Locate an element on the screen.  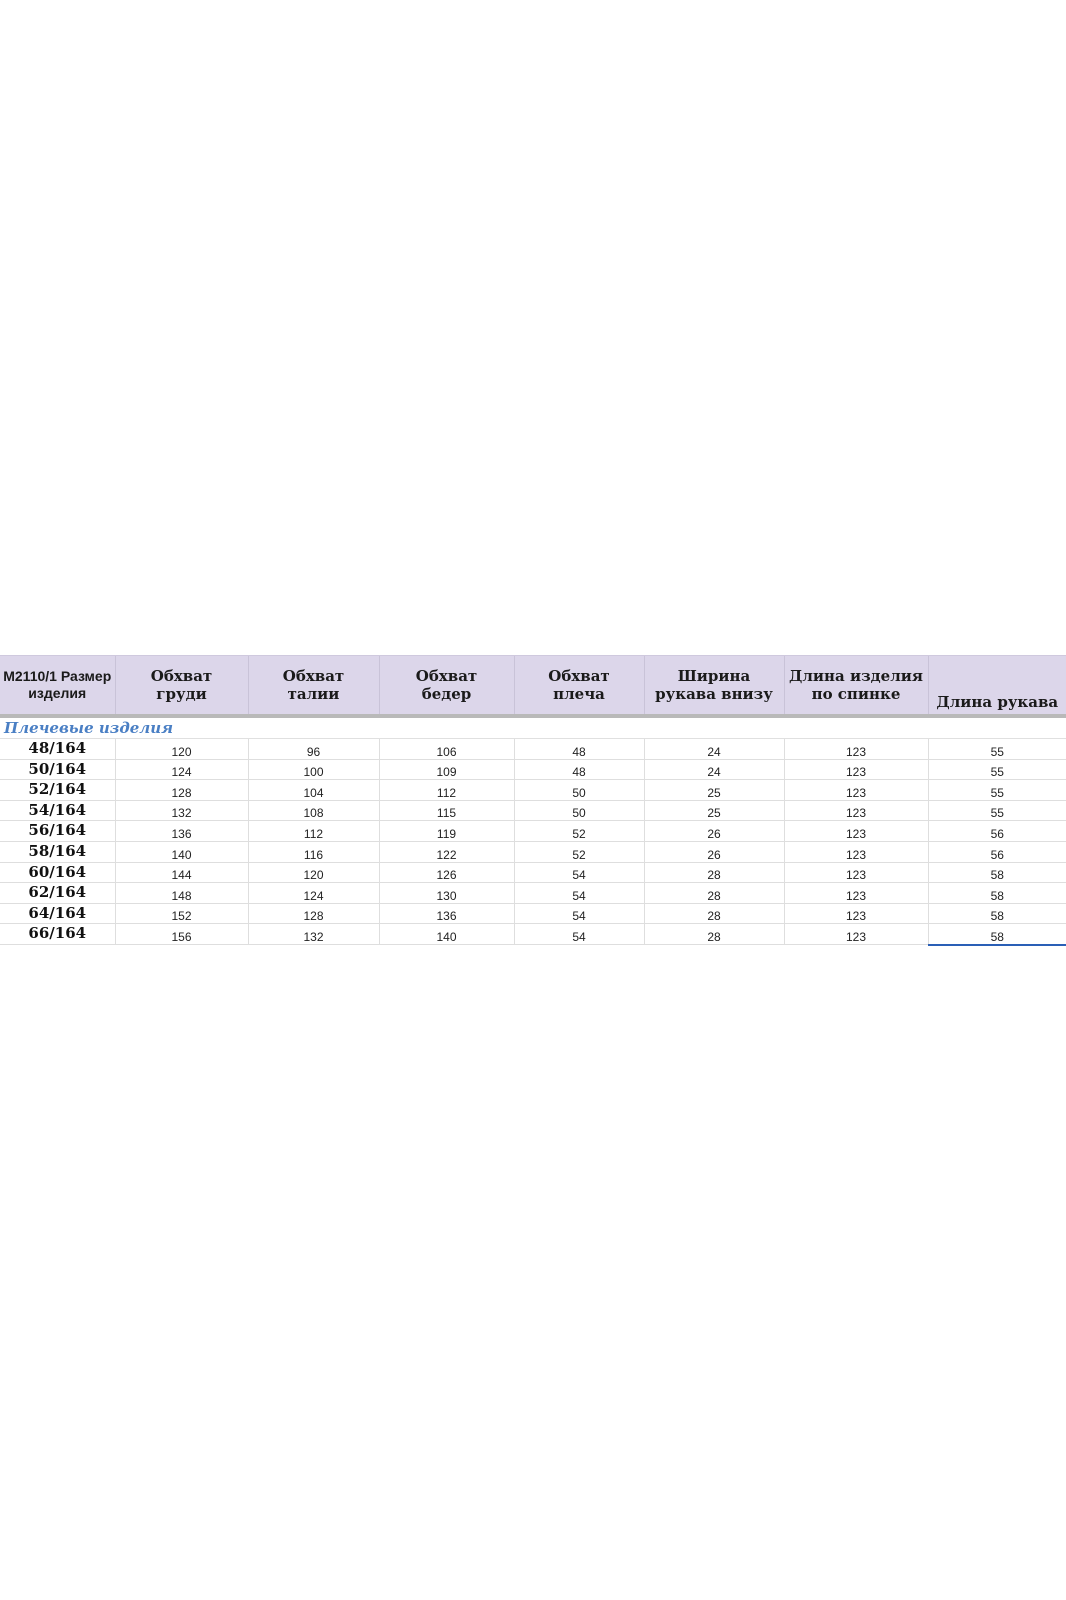
cell-waist: 116 is located at coordinates (313, 852).